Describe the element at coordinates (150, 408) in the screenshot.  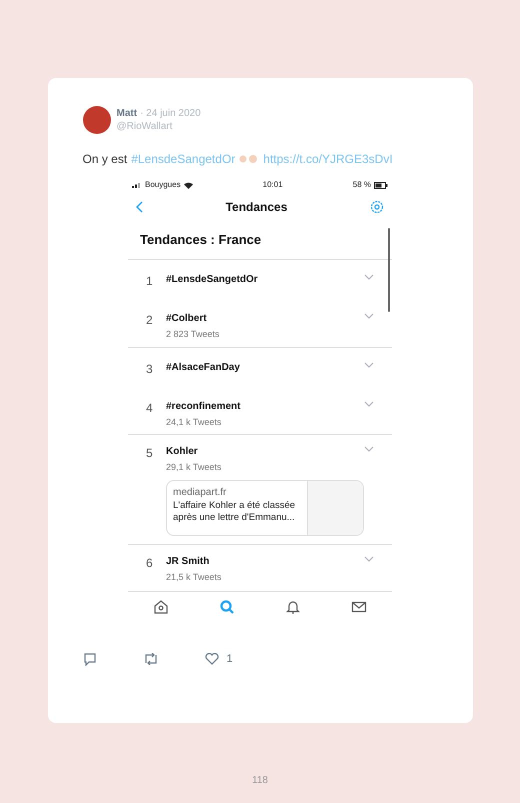
I see `trend-rank: 4` at that location.